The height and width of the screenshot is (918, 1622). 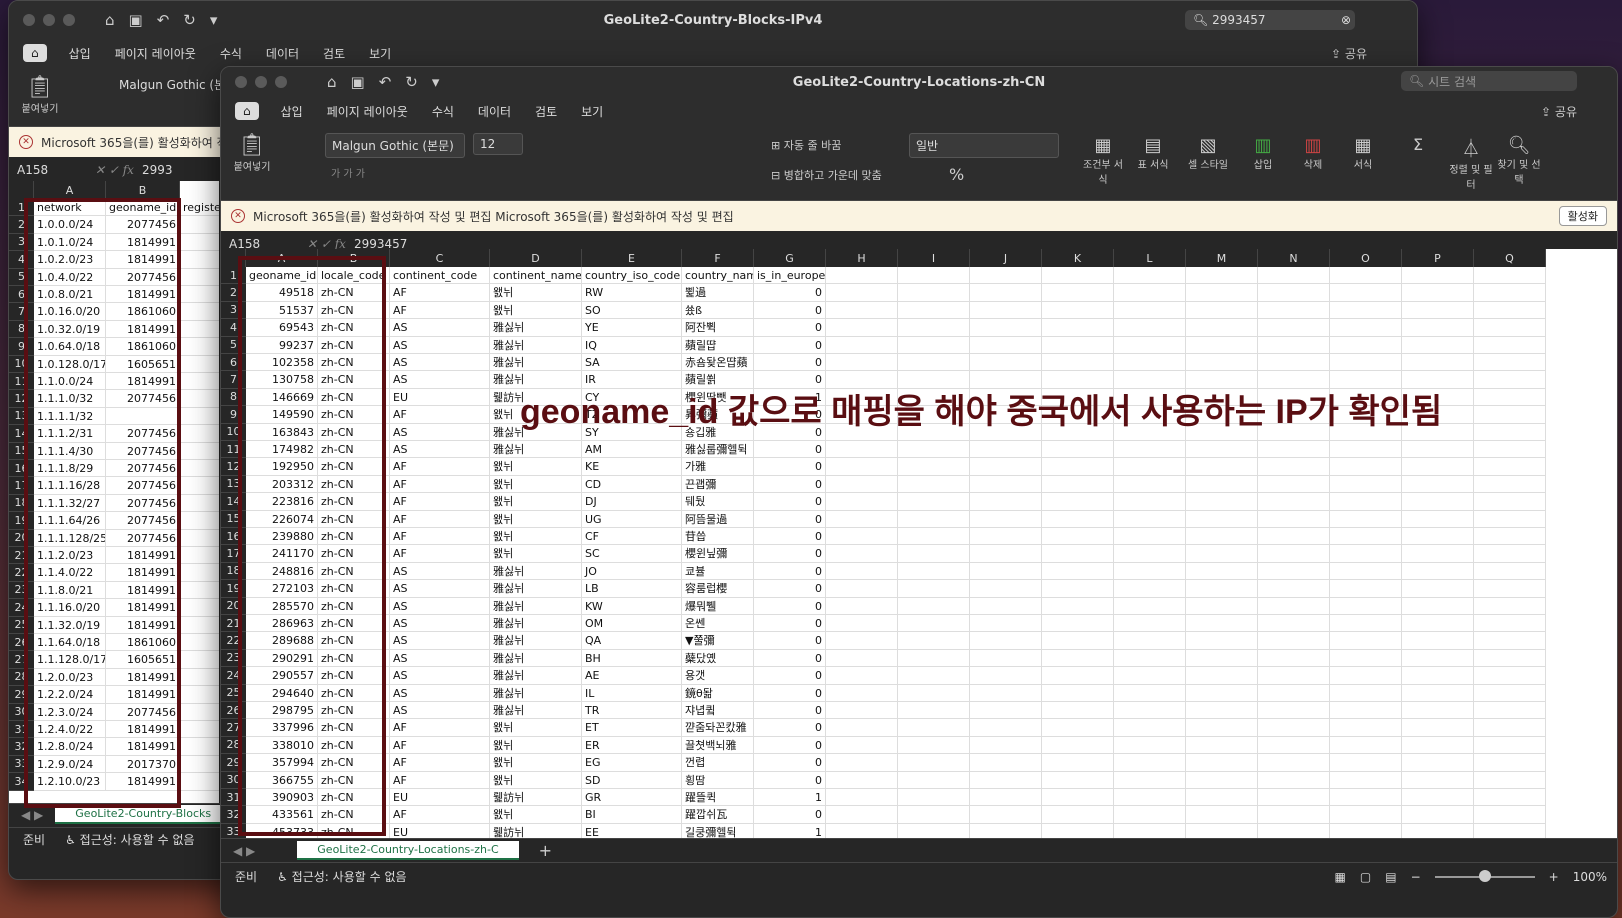 What do you see at coordinates (282, 450) in the screenshot?
I see `data-cell: 174982` at bounding box center [282, 450].